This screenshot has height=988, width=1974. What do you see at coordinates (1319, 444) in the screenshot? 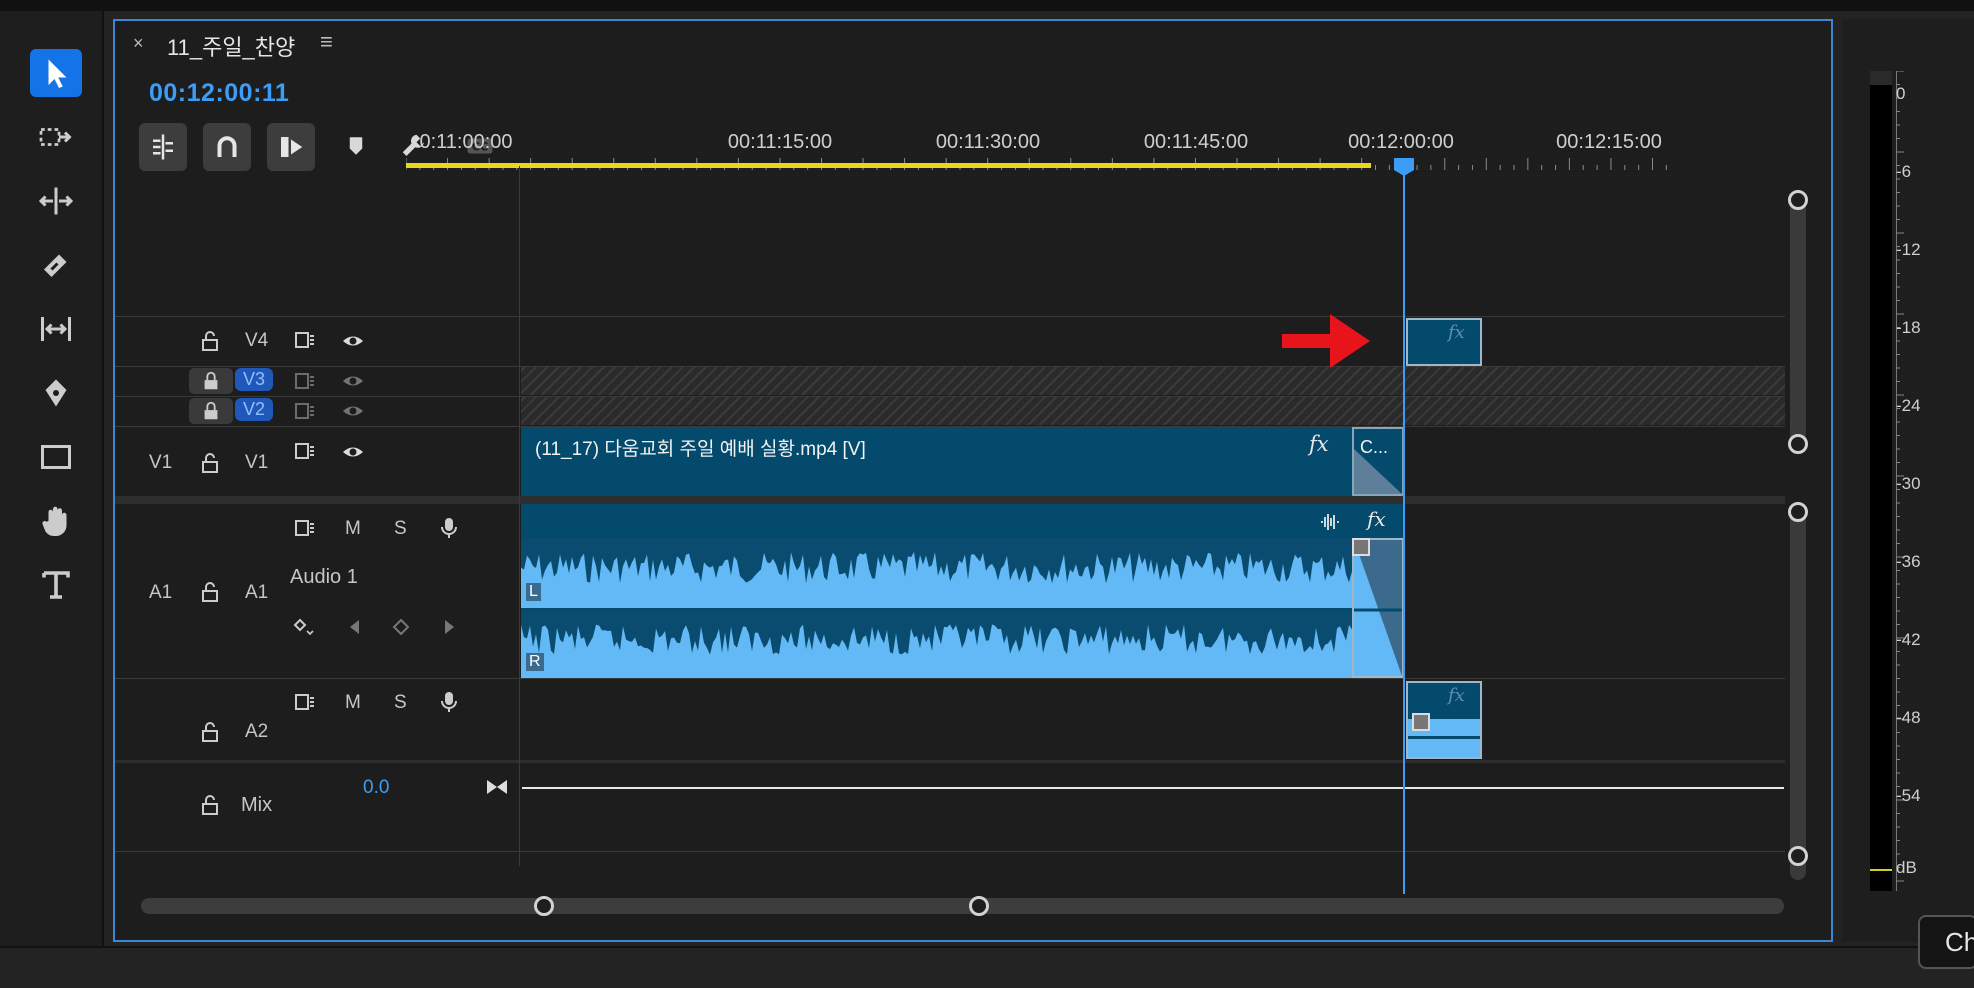
I see `video-clip-fx-badge: fx` at bounding box center [1319, 444].